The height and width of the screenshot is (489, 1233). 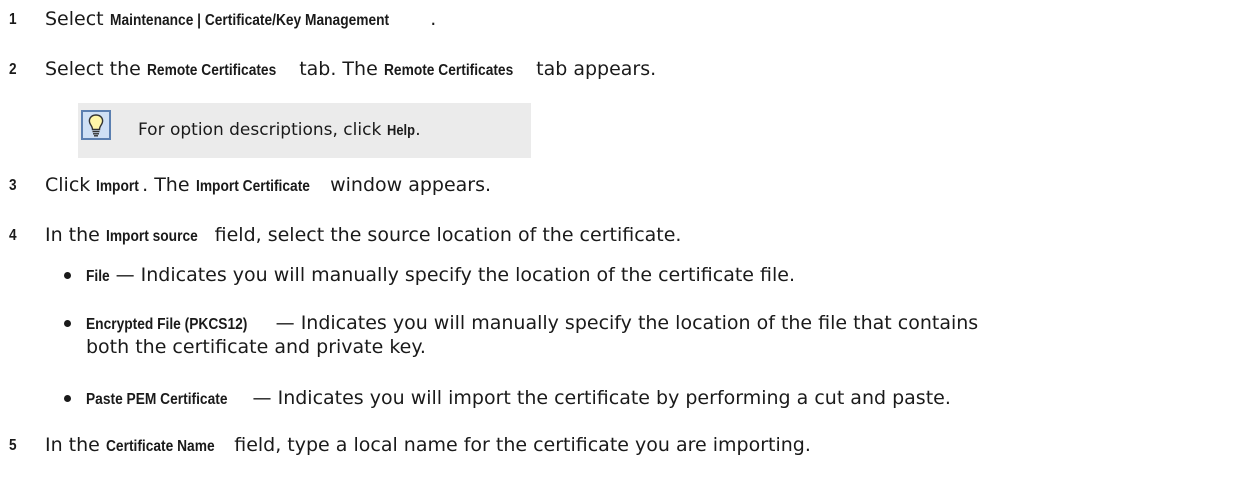 I want to click on option-name: Paste PEM Certificate, so click(x=157, y=399).